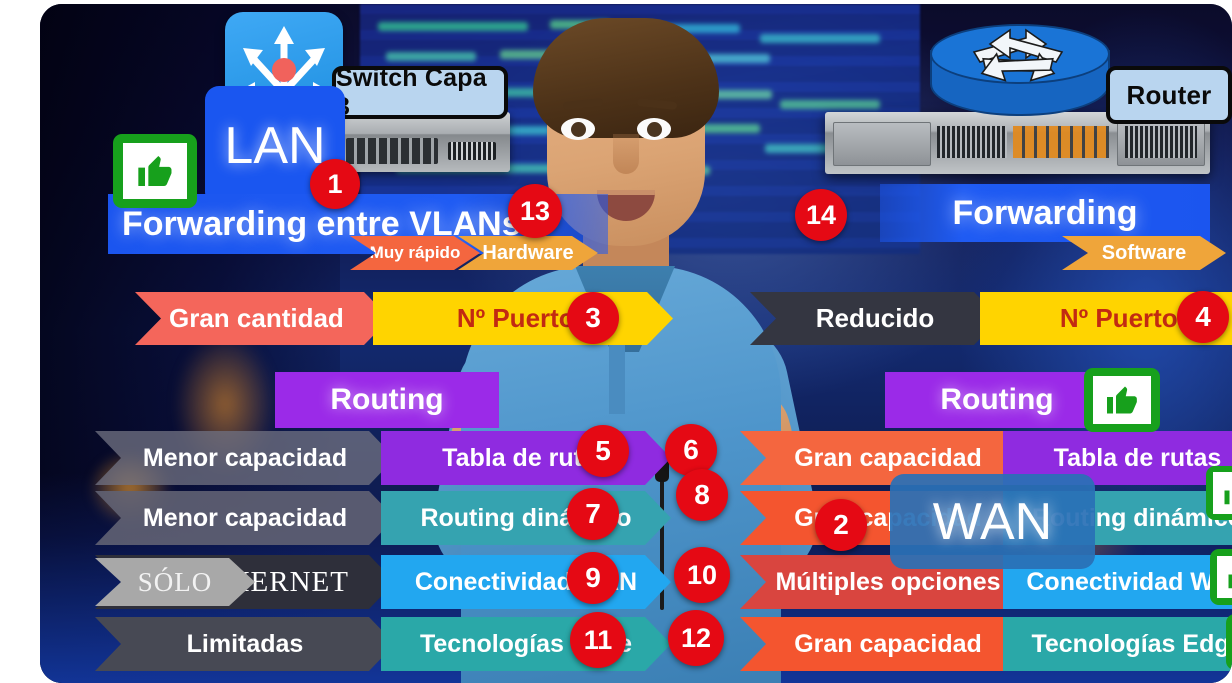 Image resolution: width=1232 pixels, height=683 pixels. What do you see at coordinates (598, 640) in the screenshot?
I see `badge-11: 11` at bounding box center [598, 640].